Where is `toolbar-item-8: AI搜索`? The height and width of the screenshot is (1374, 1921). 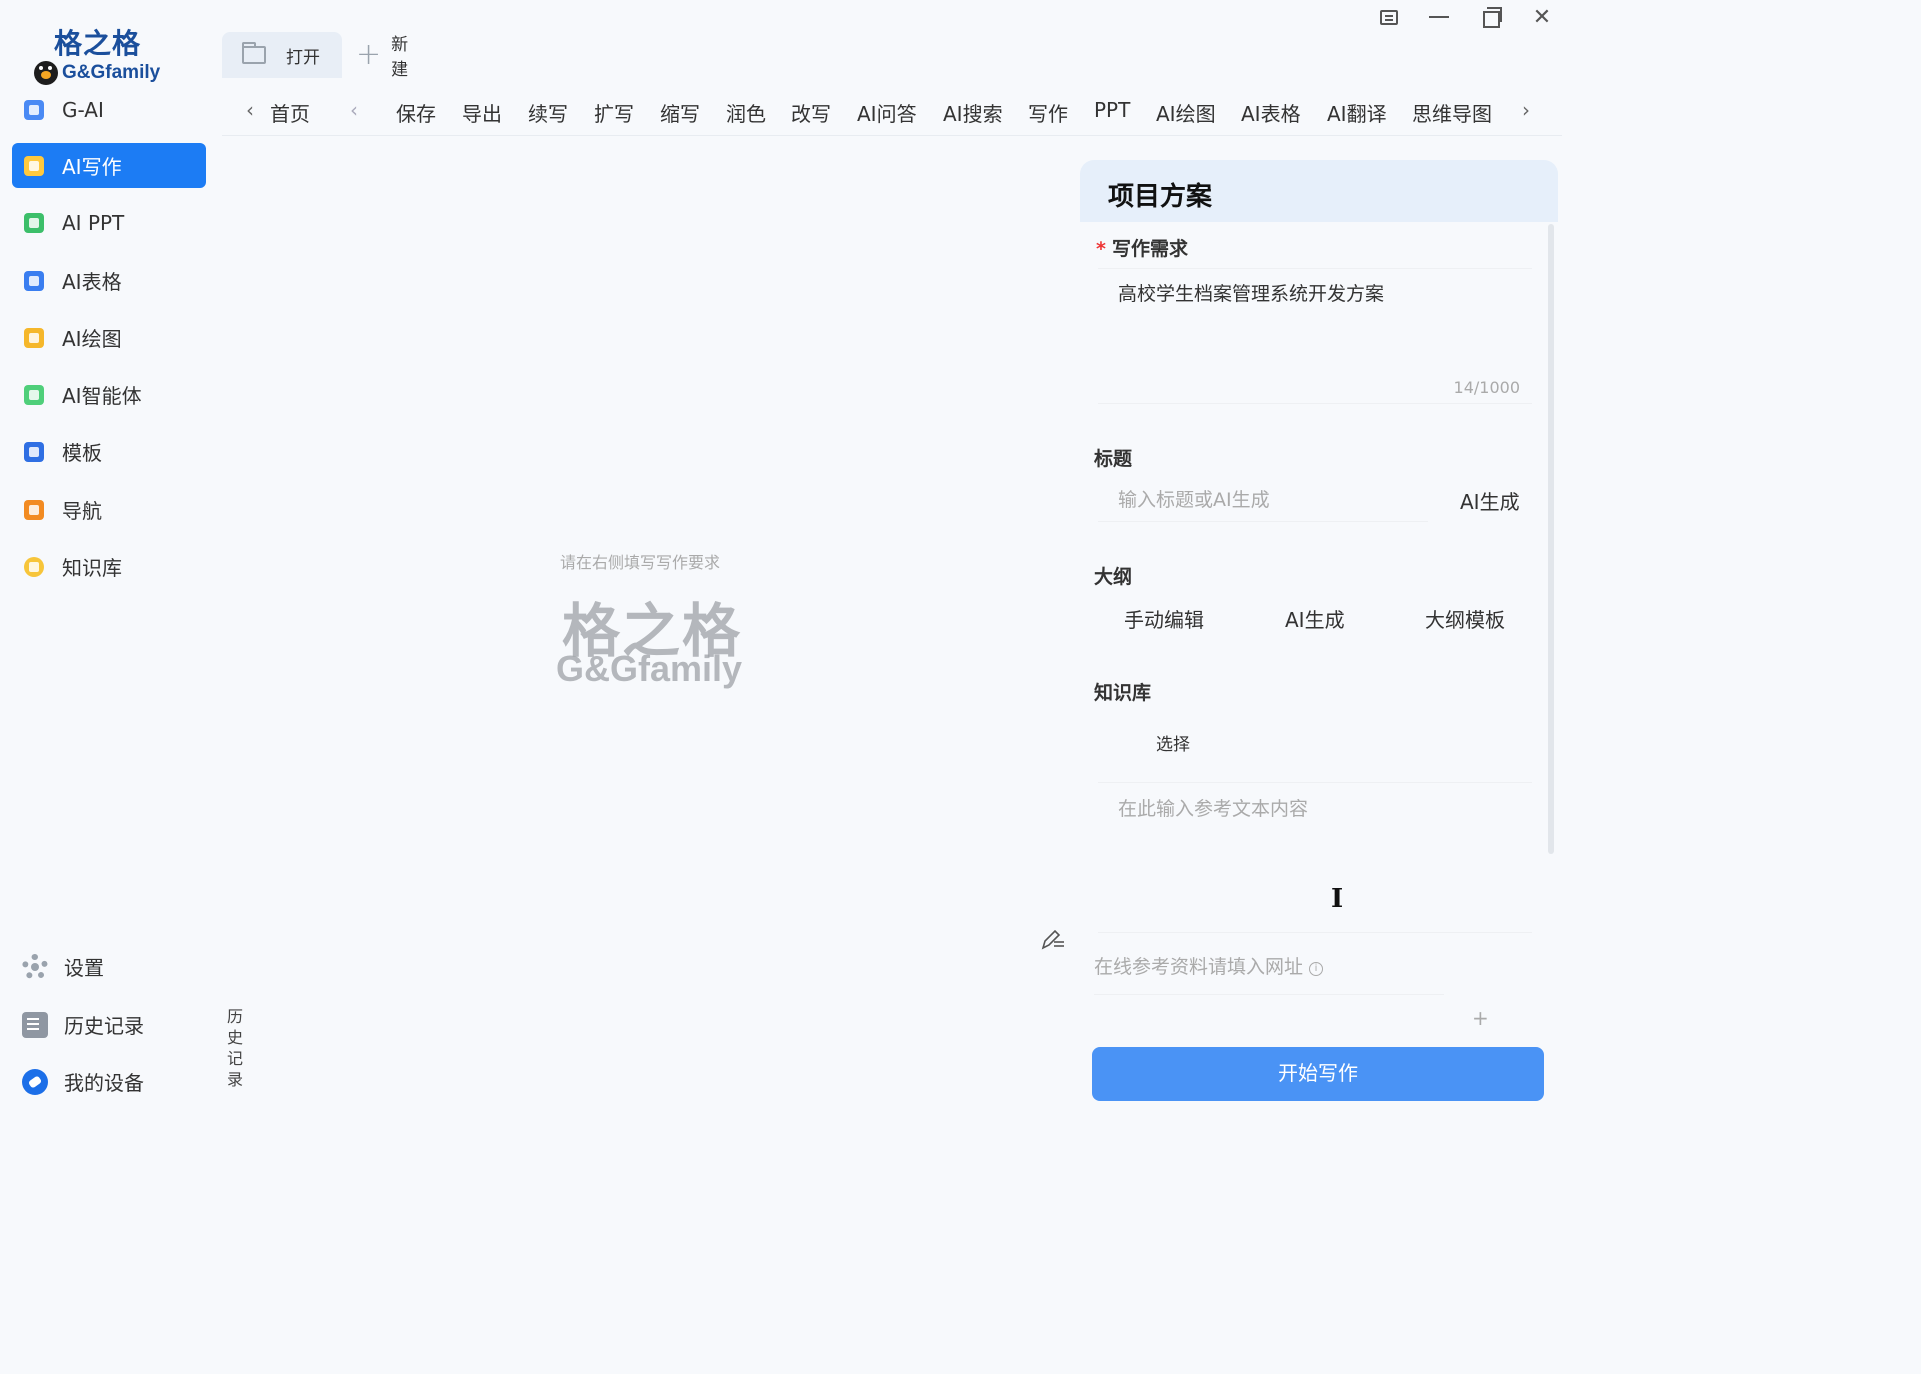
toolbar-item-8: AI搜索 is located at coordinates (973, 112).